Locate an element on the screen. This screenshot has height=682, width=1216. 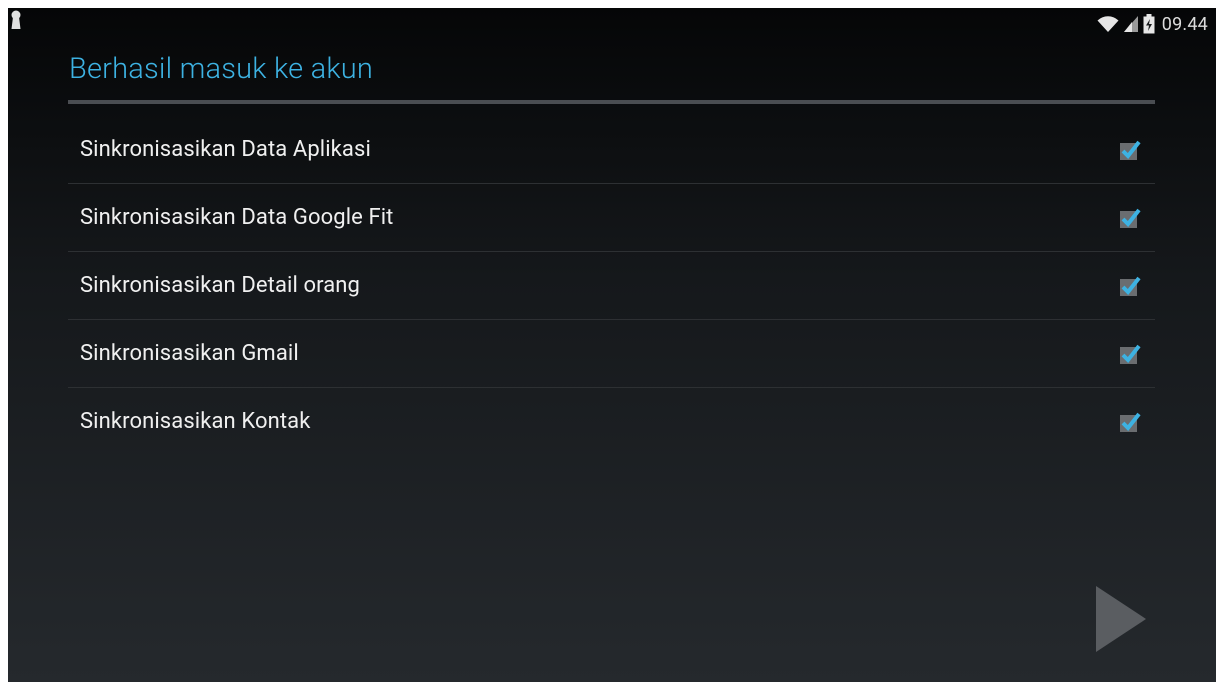
sync-label: Sinkronisasikan Gmail is located at coordinates (189, 353).